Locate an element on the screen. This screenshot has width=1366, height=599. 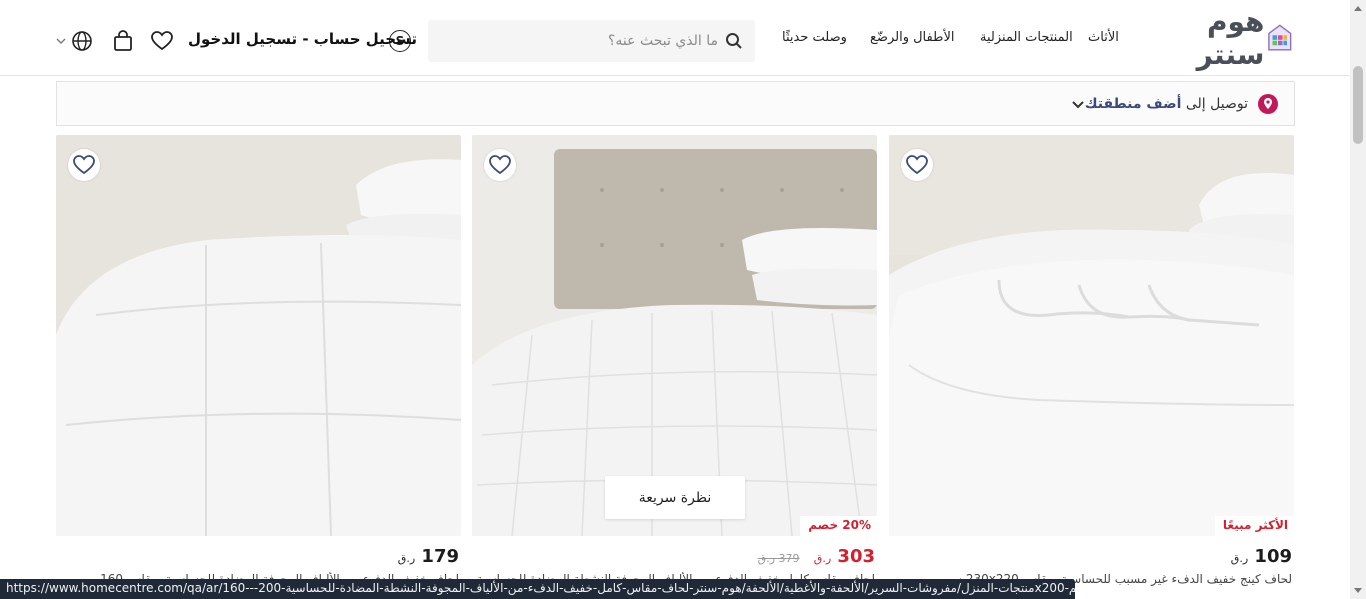
page-scrollbar is located at coordinates (1358, 299).